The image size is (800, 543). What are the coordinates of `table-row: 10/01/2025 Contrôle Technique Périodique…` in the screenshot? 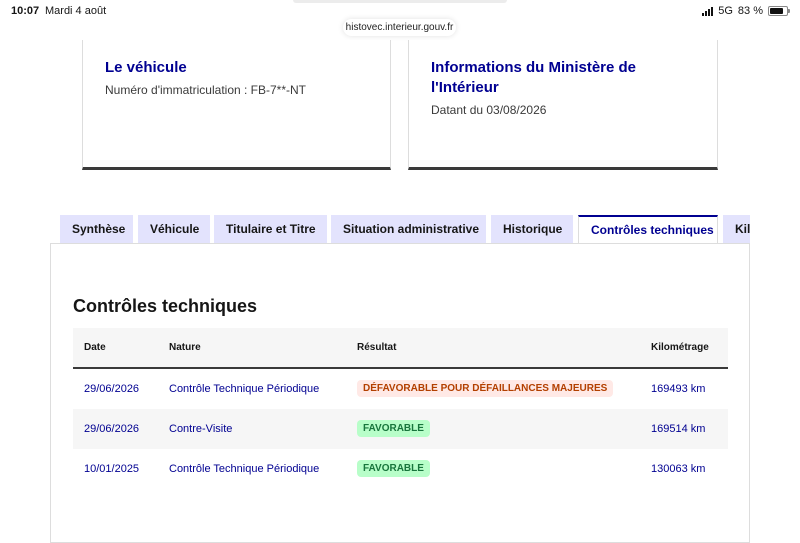 It's located at (400, 469).